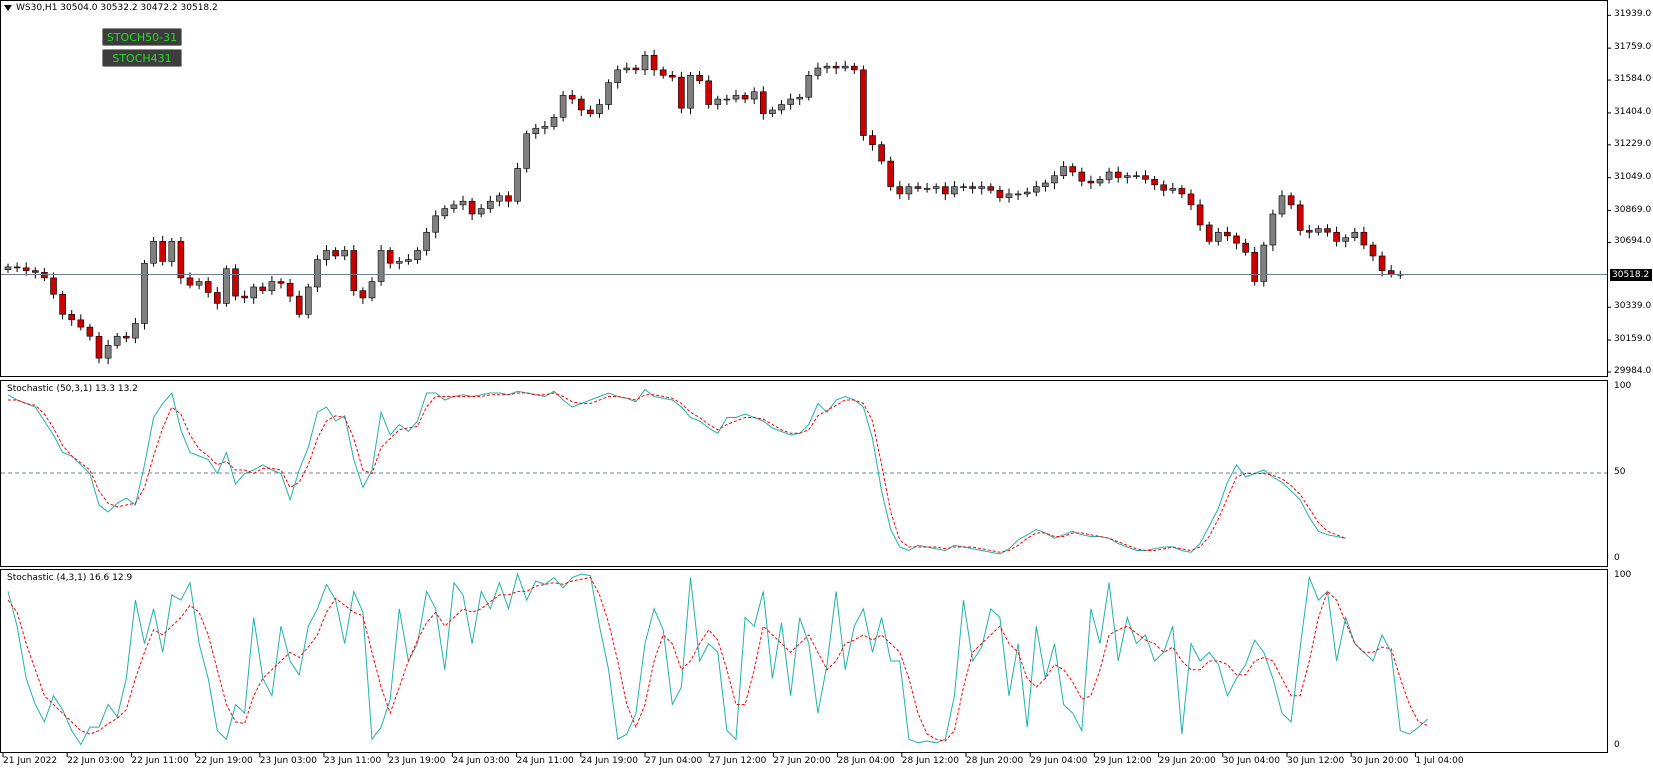 The image size is (1653, 774). What do you see at coordinates (1617, 745) in the screenshot?
I see `stoch2-tick-0: 0` at bounding box center [1617, 745].